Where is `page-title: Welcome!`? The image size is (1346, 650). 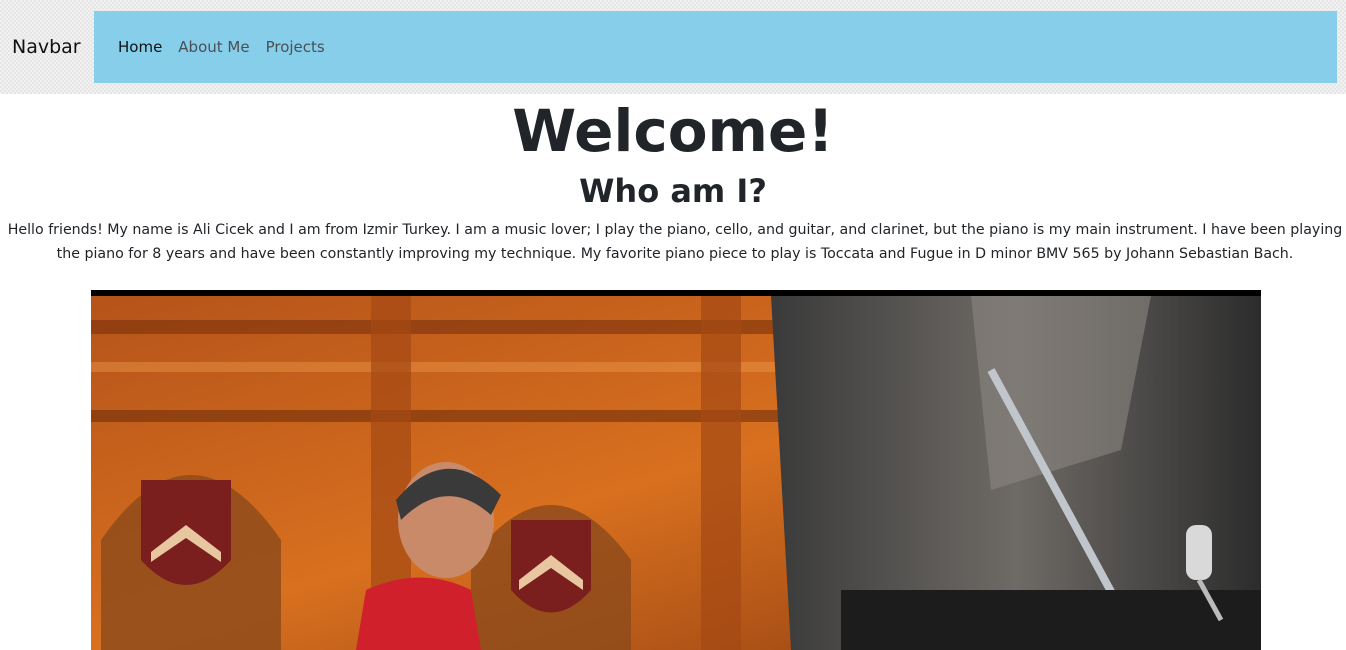
page-title: Welcome! is located at coordinates (673, 131).